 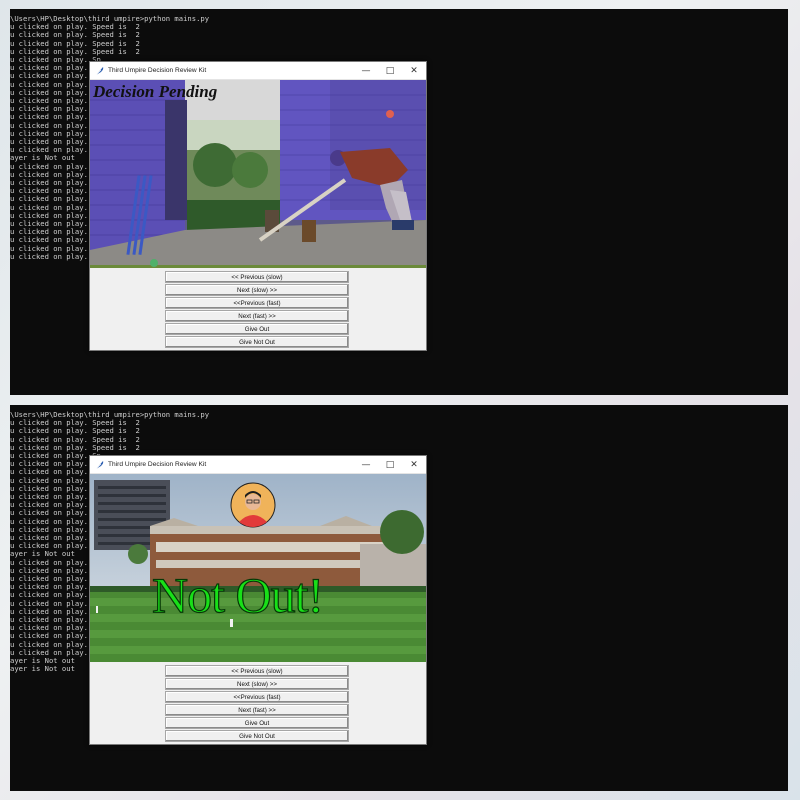 What do you see at coordinates (155, 91) in the screenshot?
I see `decision-status-text: Decision Pending` at bounding box center [155, 91].